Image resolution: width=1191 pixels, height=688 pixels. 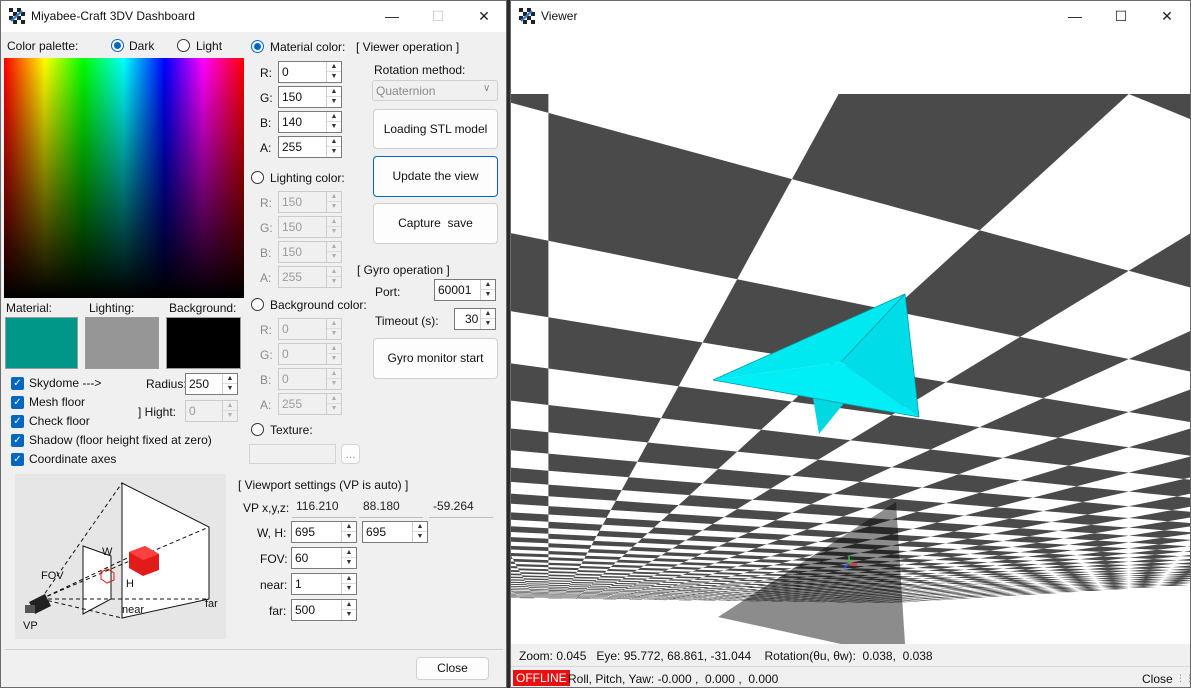 I want to click on material-r-stepper: 0 ▲ ▼, so click(x=310, y=72).